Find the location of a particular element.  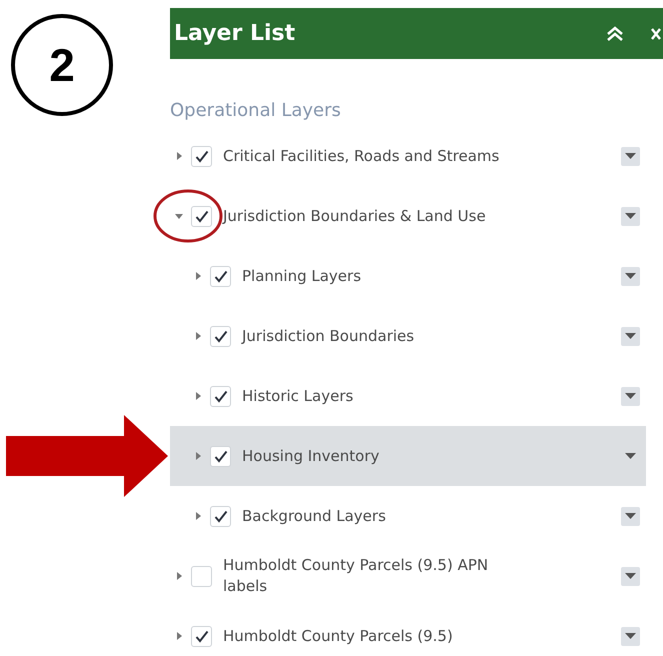

layer-row: Planning Layers is located at coordinates (408, 276).